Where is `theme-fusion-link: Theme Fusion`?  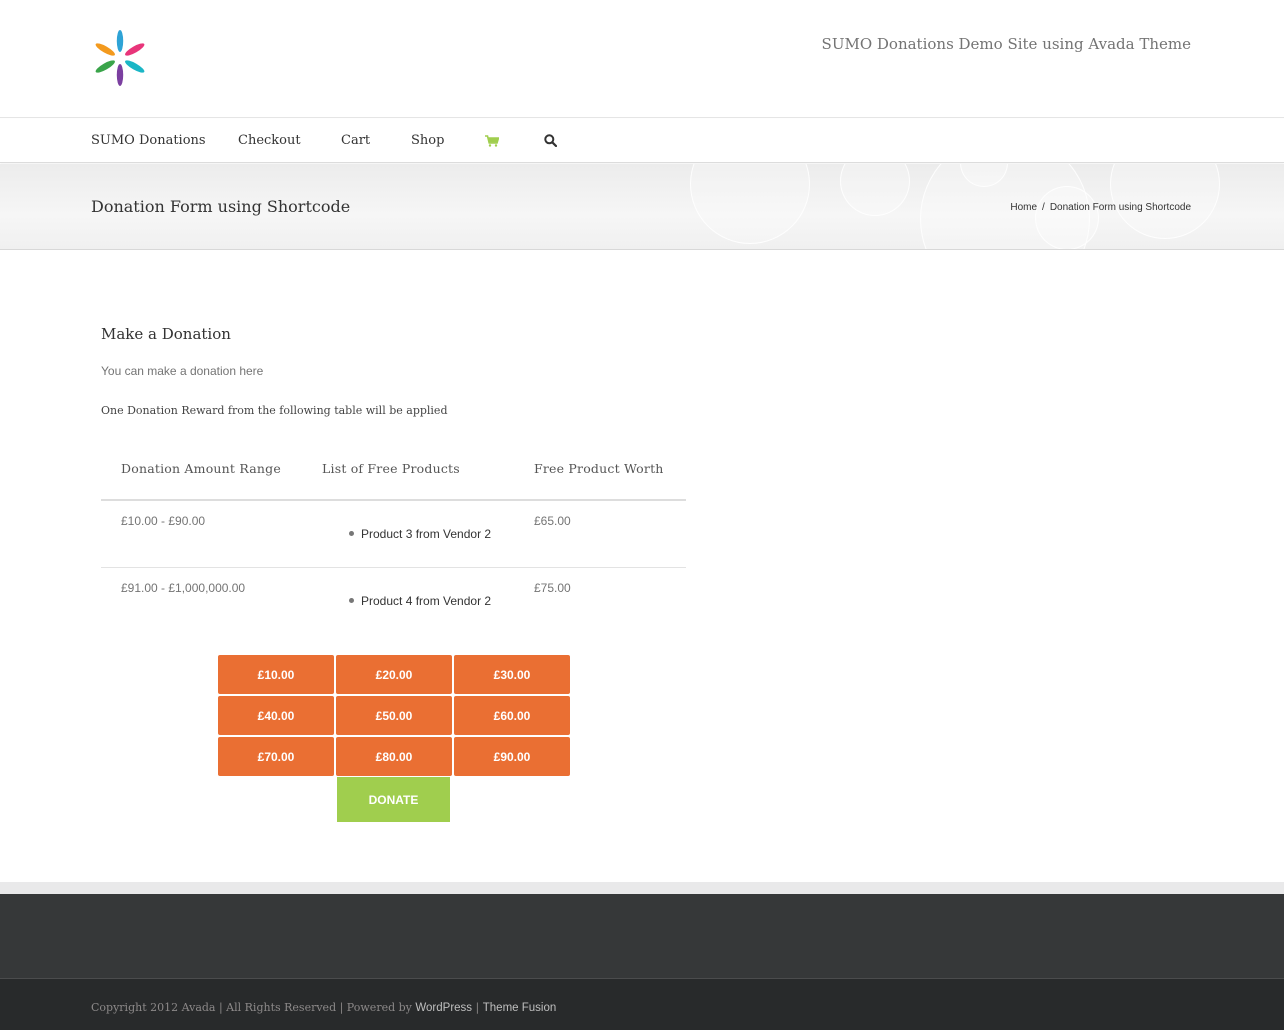 theme-fusion-link: Theme Fusion is located at coordinates (520, 1008).